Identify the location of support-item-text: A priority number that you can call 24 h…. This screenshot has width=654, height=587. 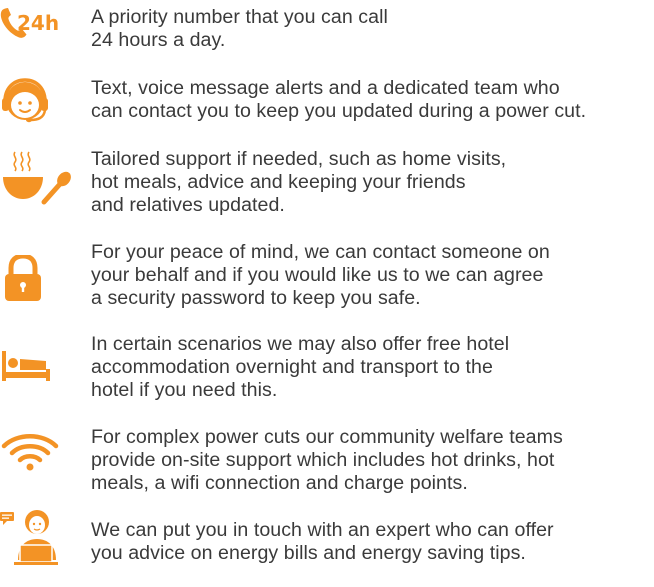
(371, 29).